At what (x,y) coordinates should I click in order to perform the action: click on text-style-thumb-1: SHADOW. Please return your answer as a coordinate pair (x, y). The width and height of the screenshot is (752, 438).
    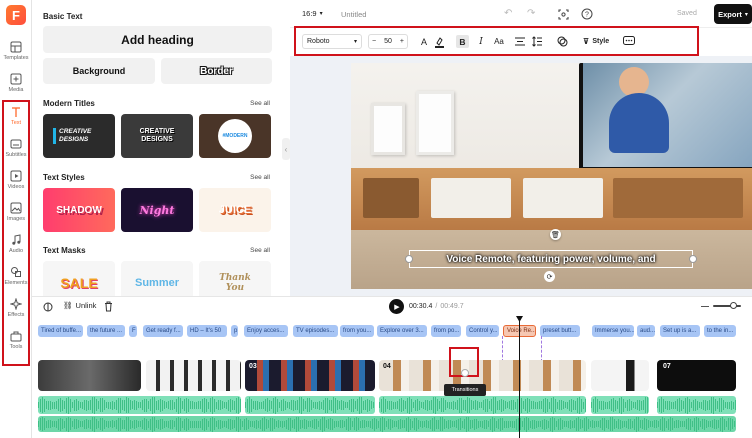
    Looking at the image, I should click on (79, 210).